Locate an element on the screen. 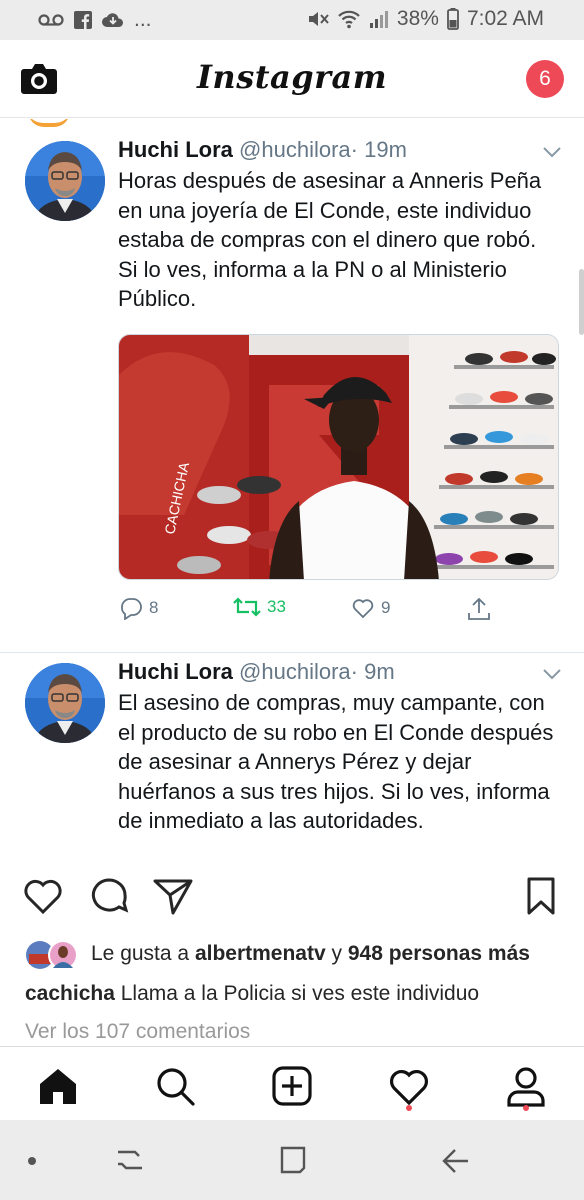 The image size is (584, 1200). notification-badge: 6 is located at coordinates (545, 79).